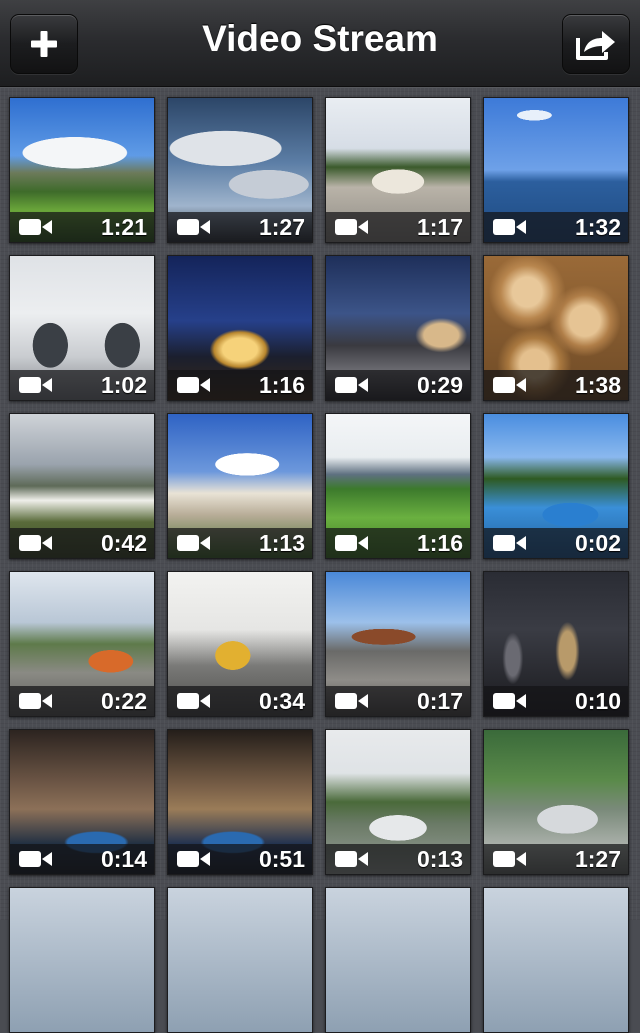  Describe the element at coordinates (240, 802) in the screenshot. I see `video-thumbnail: 0:51` at that location.